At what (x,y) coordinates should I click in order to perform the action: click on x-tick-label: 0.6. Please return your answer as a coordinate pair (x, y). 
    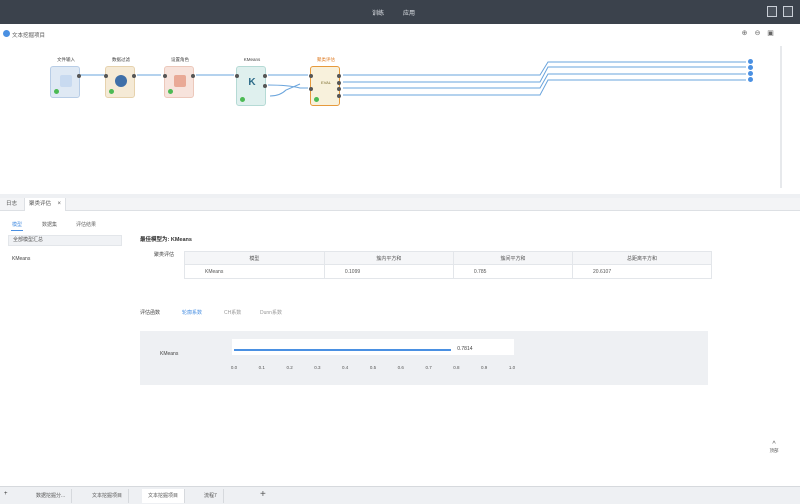
    Looking at the image, I should click on (400, 367).